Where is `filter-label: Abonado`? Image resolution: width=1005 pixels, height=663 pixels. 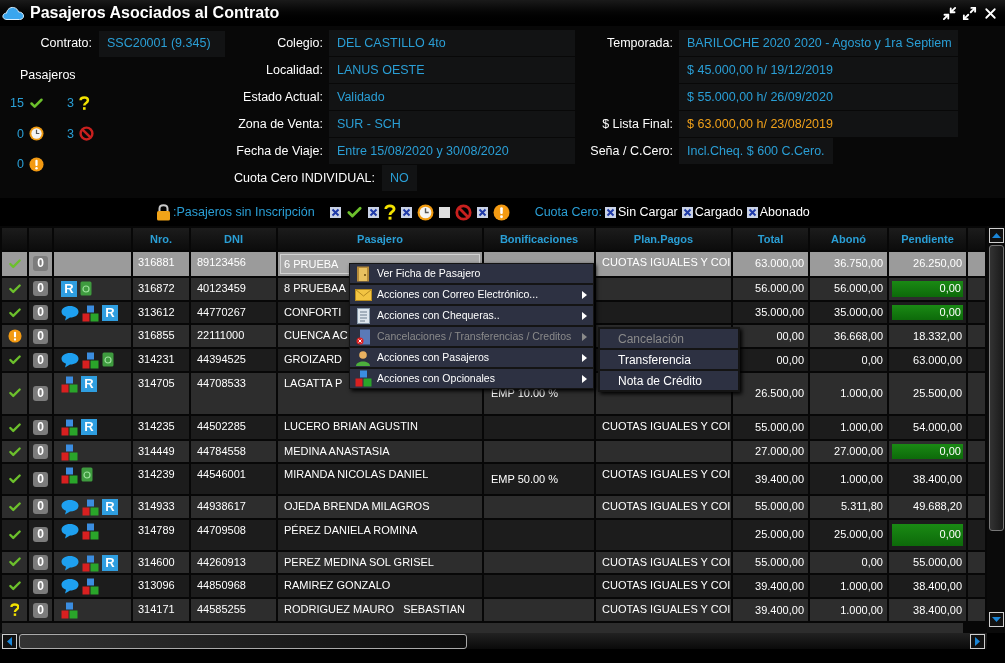
filter-label: Abonado is located at coordinates (784, 212).